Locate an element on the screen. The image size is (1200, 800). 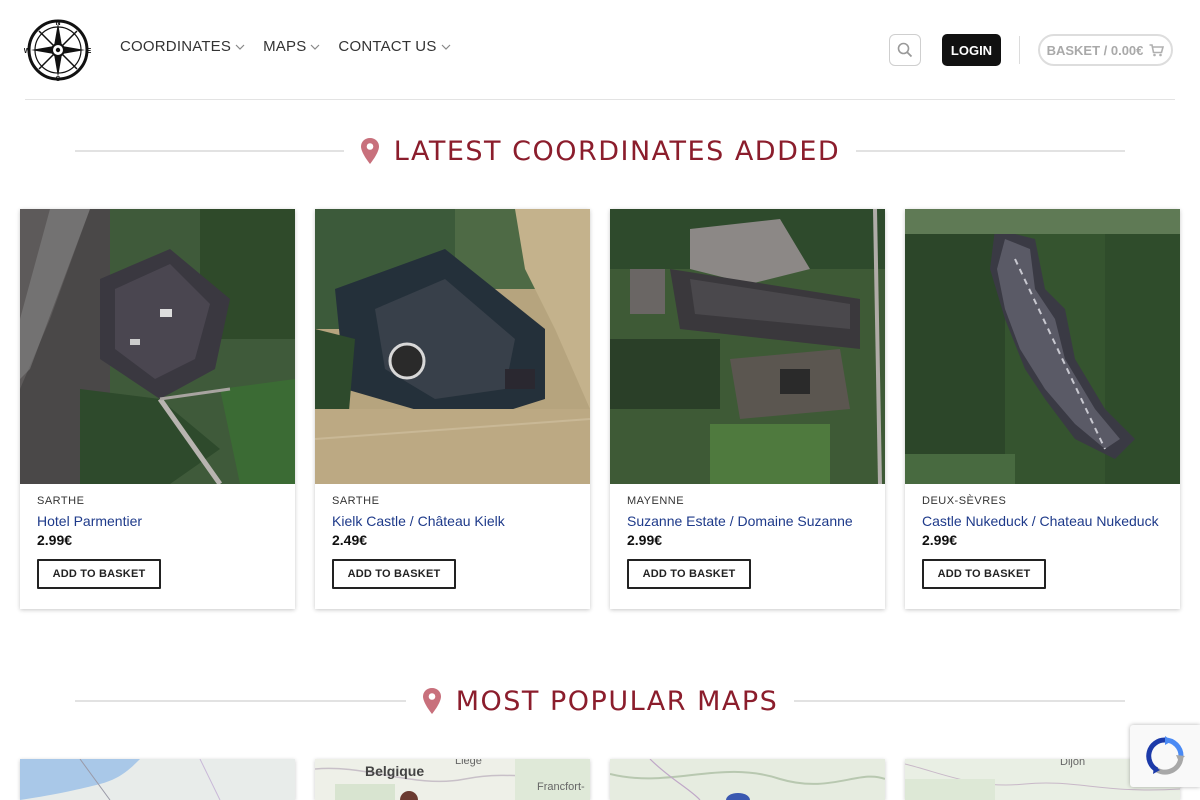
logo-letter-e: E is located at coordinates (89, 51).